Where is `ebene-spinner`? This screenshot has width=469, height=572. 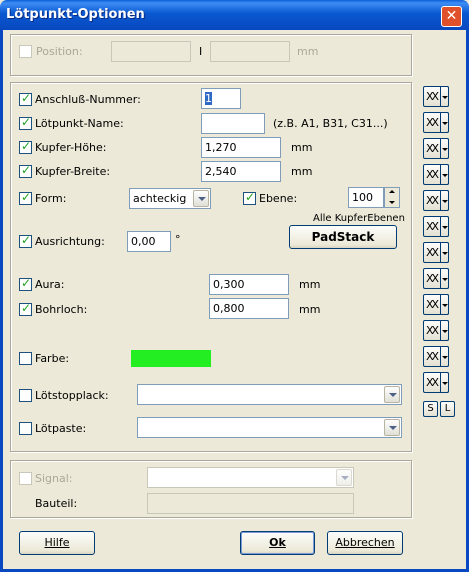 ebene-spinner is located at coordinates (392, 197).